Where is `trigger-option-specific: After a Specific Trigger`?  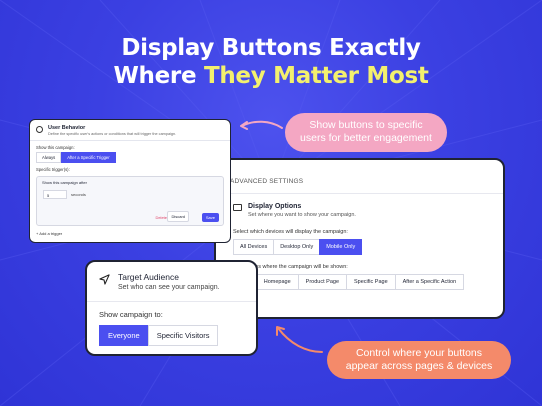 trigger-option-specific: After a Specific Trigger is located at coordinates (88, 157).